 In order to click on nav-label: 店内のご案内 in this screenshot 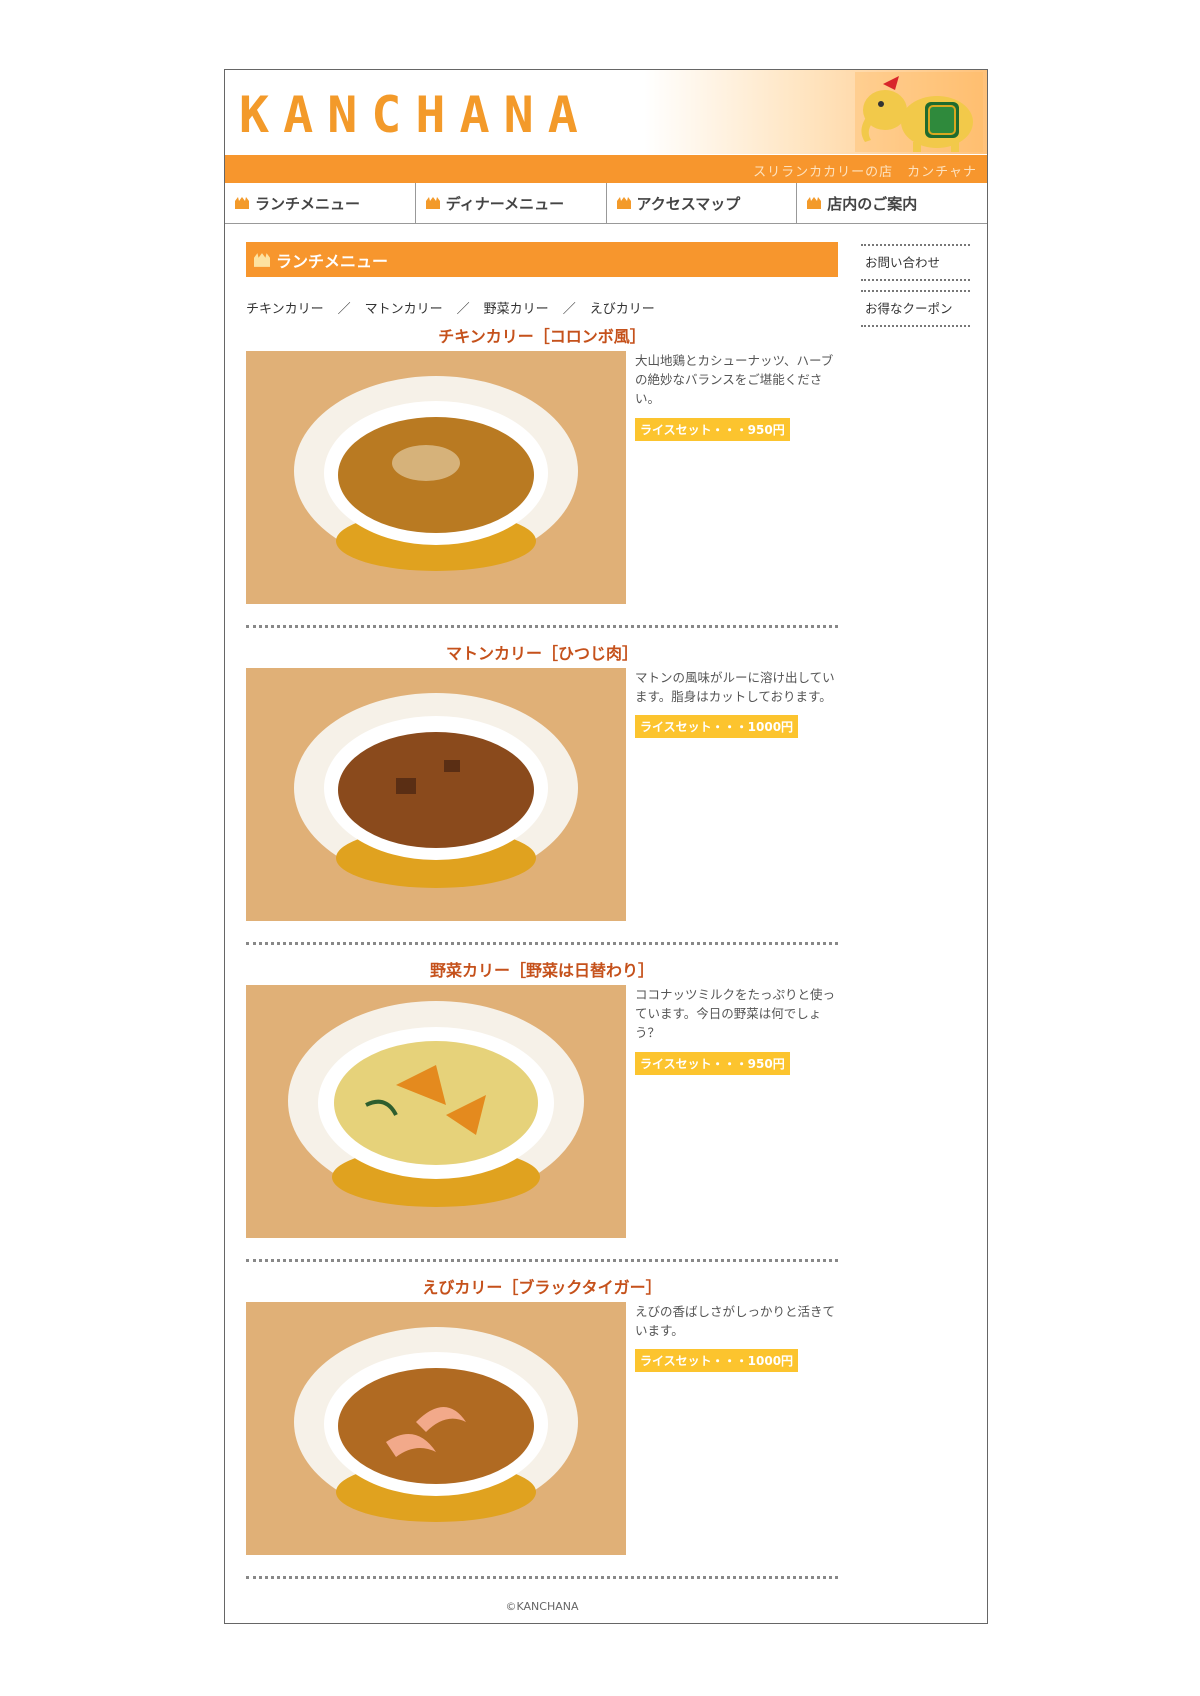, I will do `click(872, 203)`.